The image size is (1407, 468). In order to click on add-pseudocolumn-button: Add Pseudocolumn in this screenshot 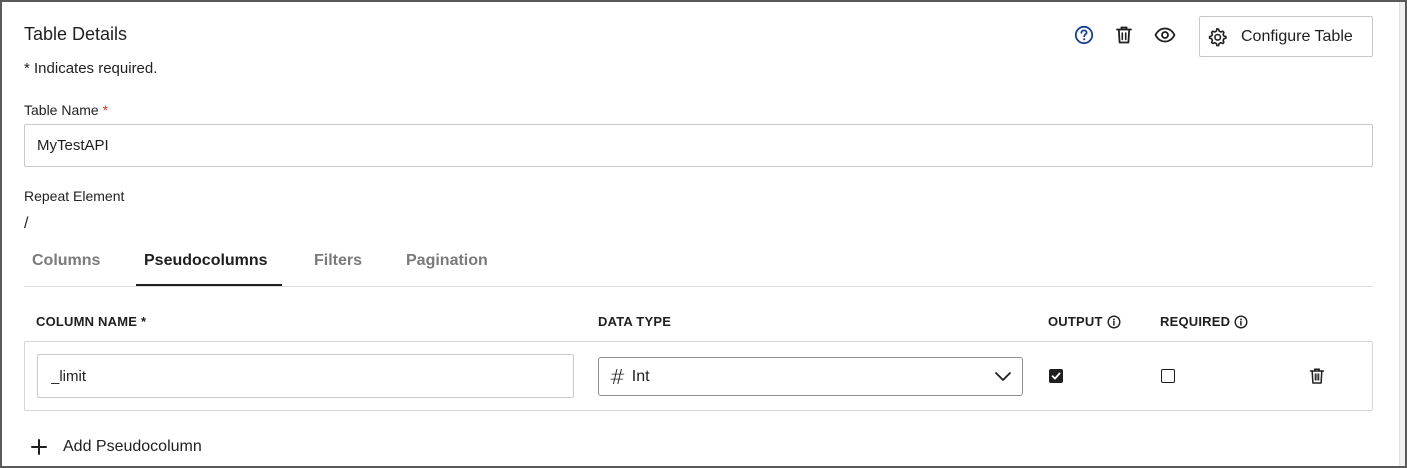, I will do `click(115, 447)`.